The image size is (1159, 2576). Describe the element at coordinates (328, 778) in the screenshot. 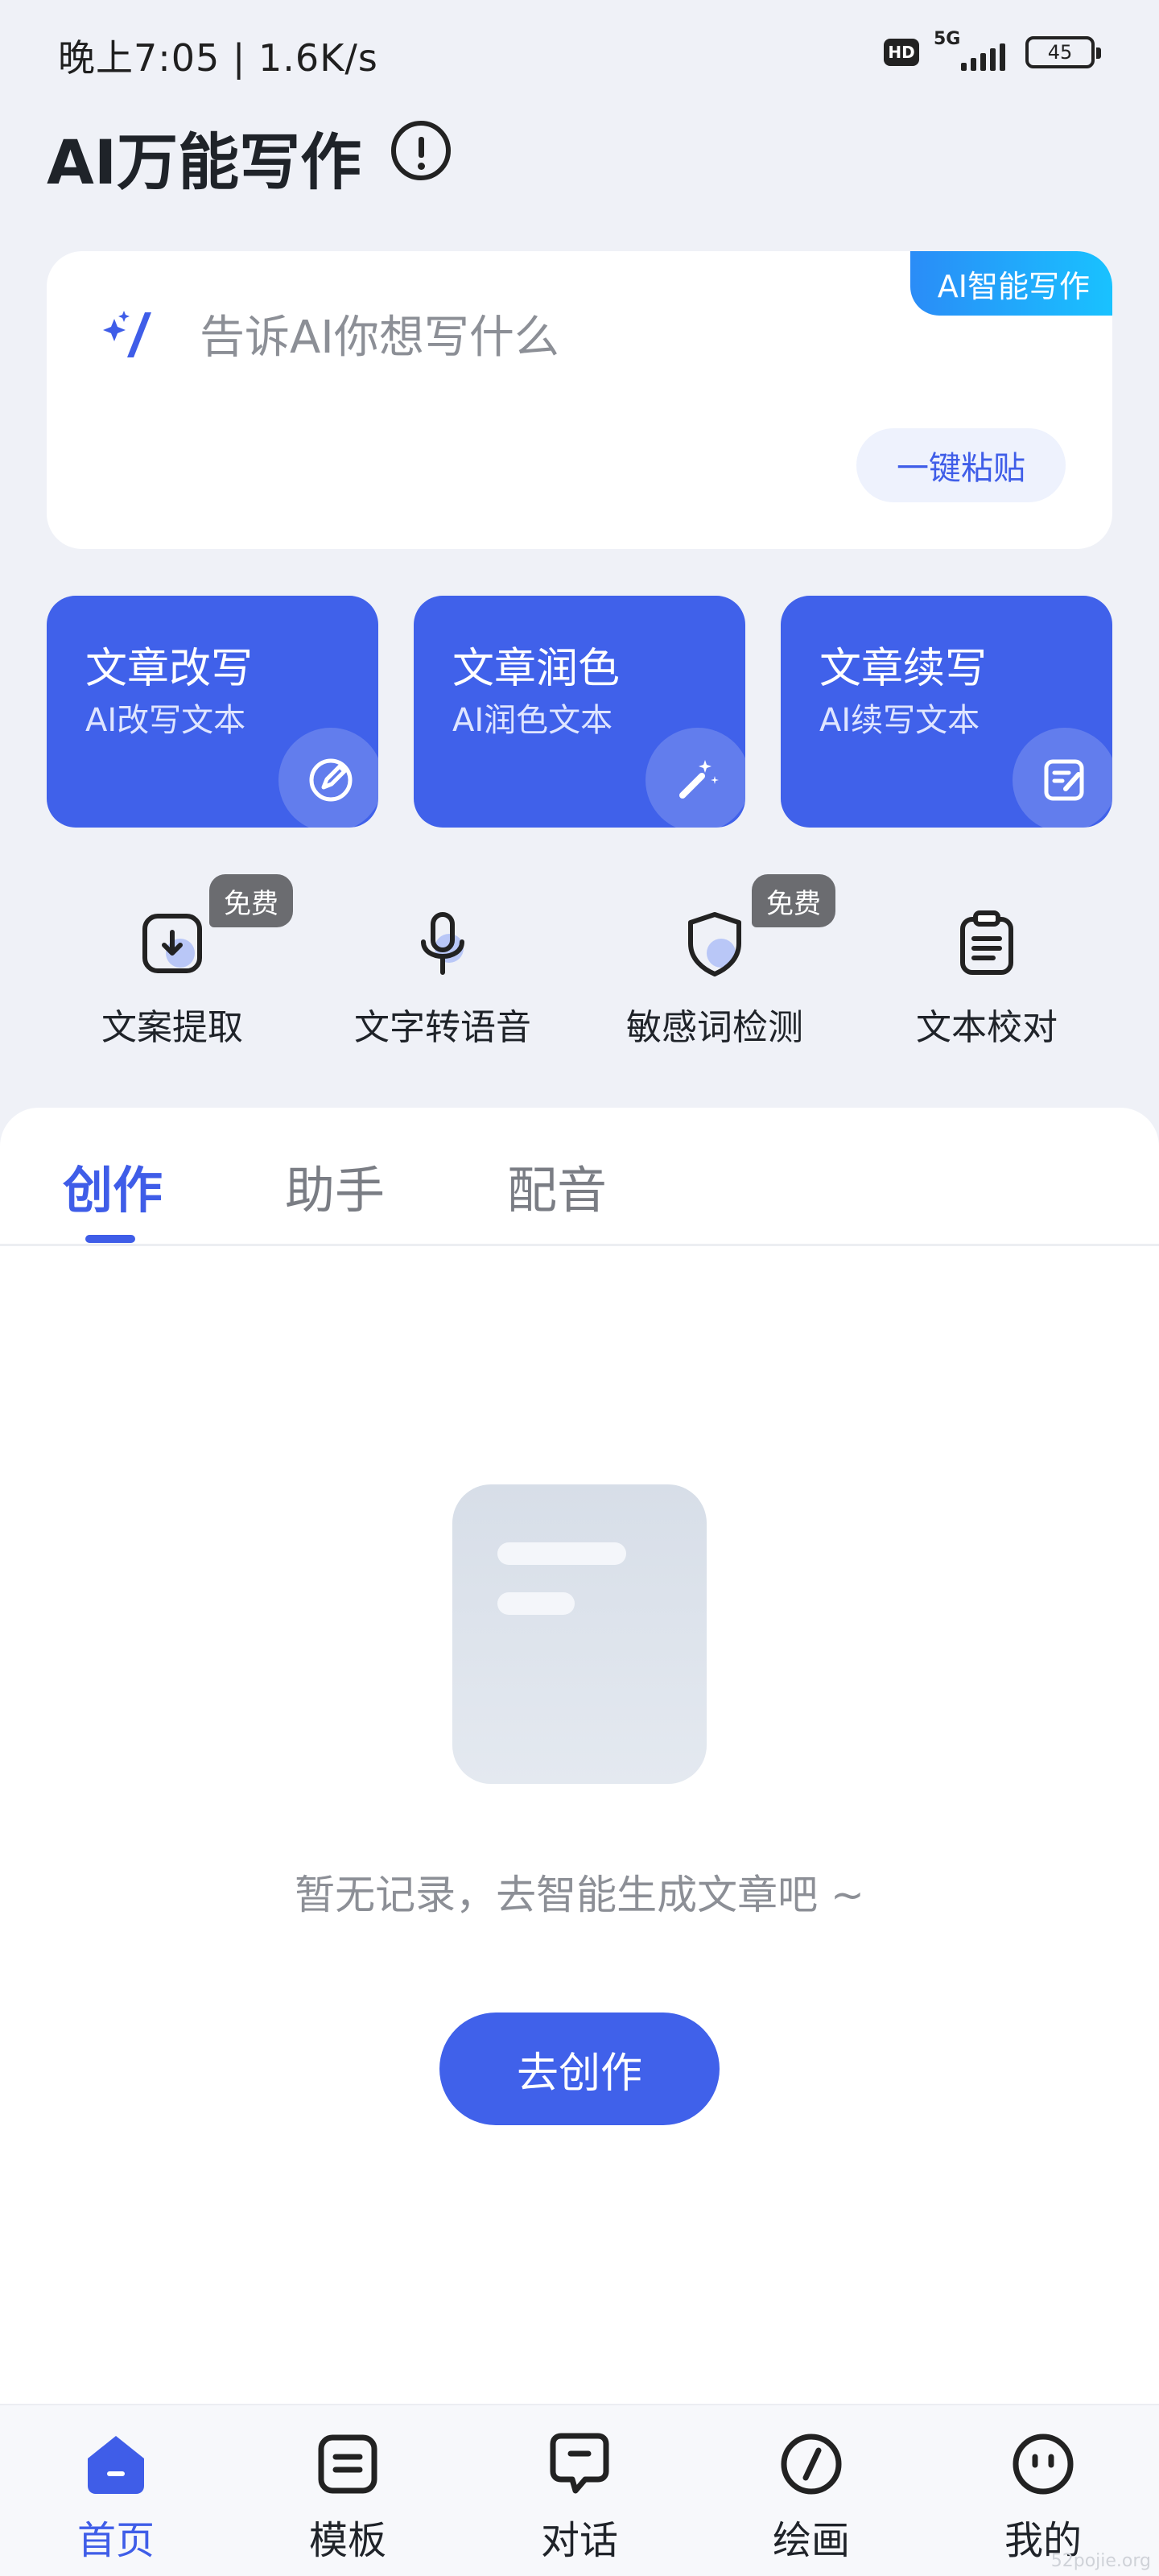

I see `pen-edit-icon` at that location.